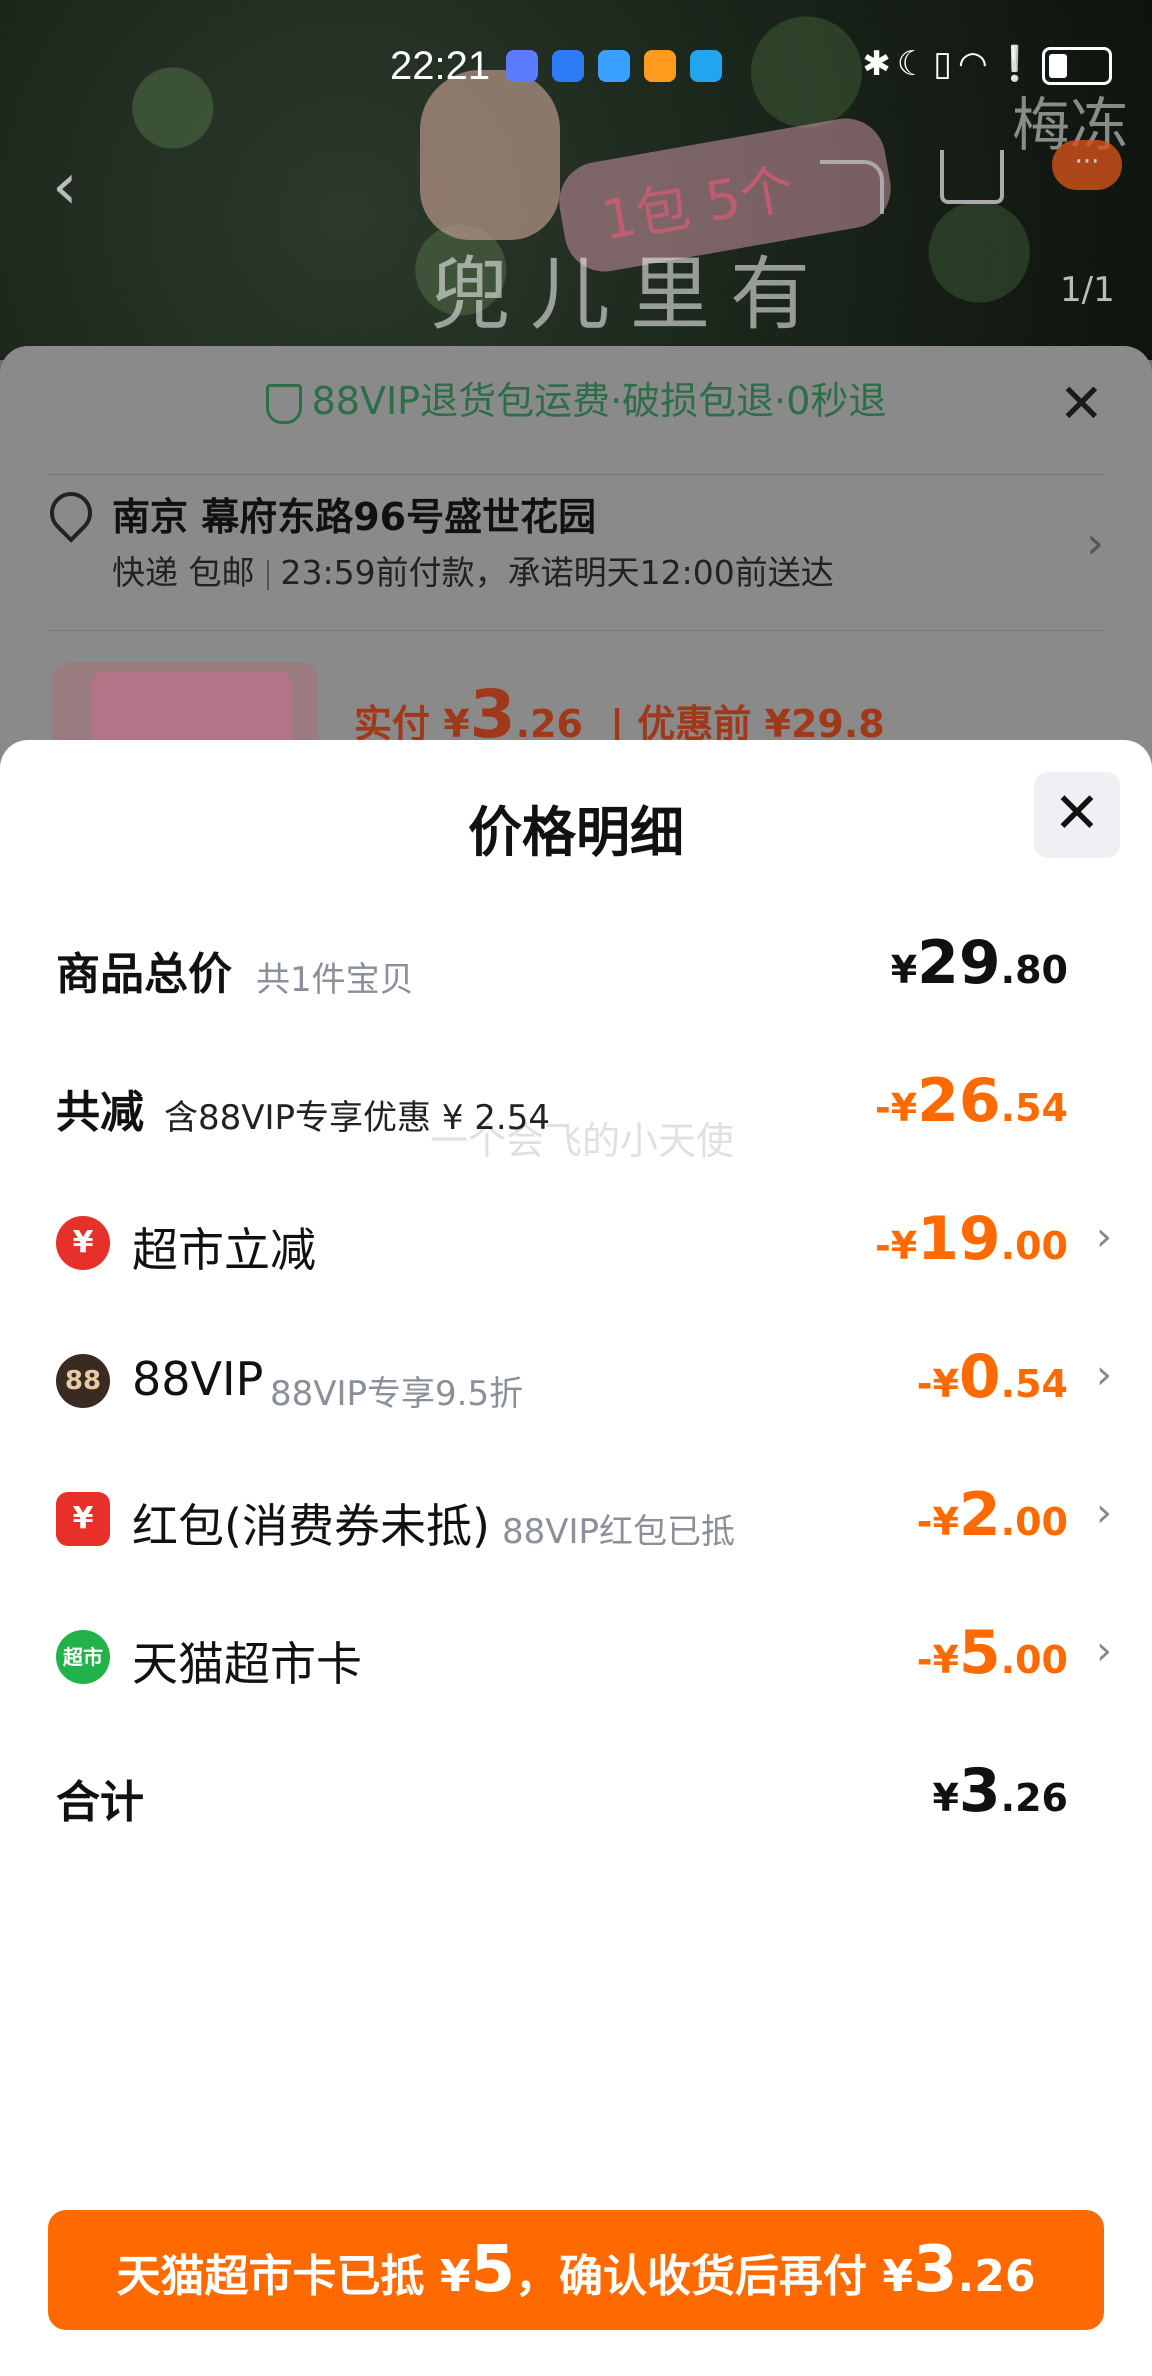 This screenshot has width=1152, height=2376. What do you see at coordinates (83, 1381) in the screenshot?
I see `vip88-icon: 88` at bounding box center [83, 1381].